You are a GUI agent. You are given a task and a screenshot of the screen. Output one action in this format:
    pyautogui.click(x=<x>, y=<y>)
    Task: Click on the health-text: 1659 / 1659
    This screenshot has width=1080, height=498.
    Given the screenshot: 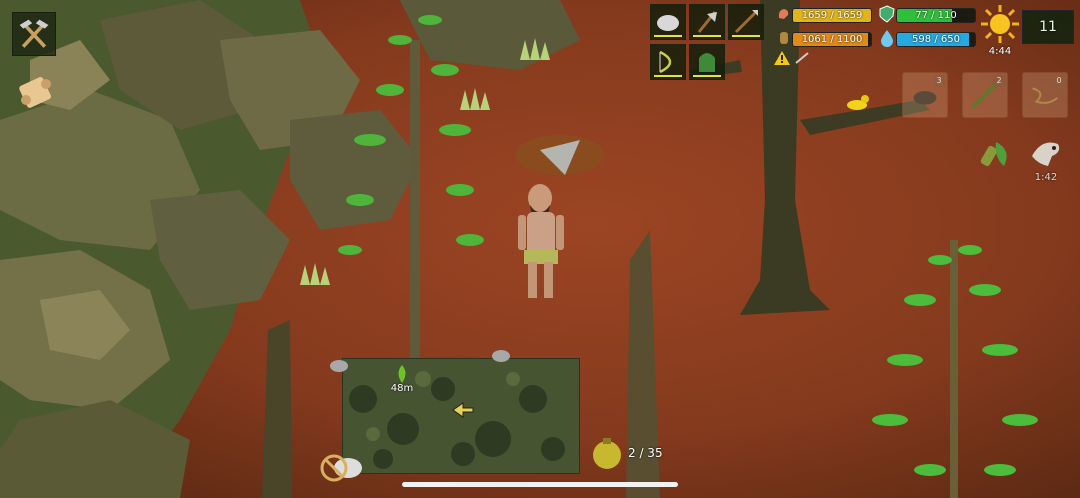 What is the action you would take?
    pyautogui.click(x=832, y=15)
    